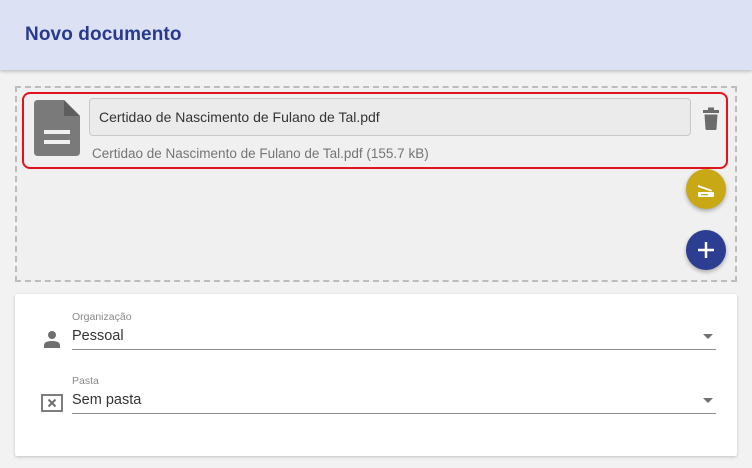  I want to click on trash-icon, so click(711, 119).